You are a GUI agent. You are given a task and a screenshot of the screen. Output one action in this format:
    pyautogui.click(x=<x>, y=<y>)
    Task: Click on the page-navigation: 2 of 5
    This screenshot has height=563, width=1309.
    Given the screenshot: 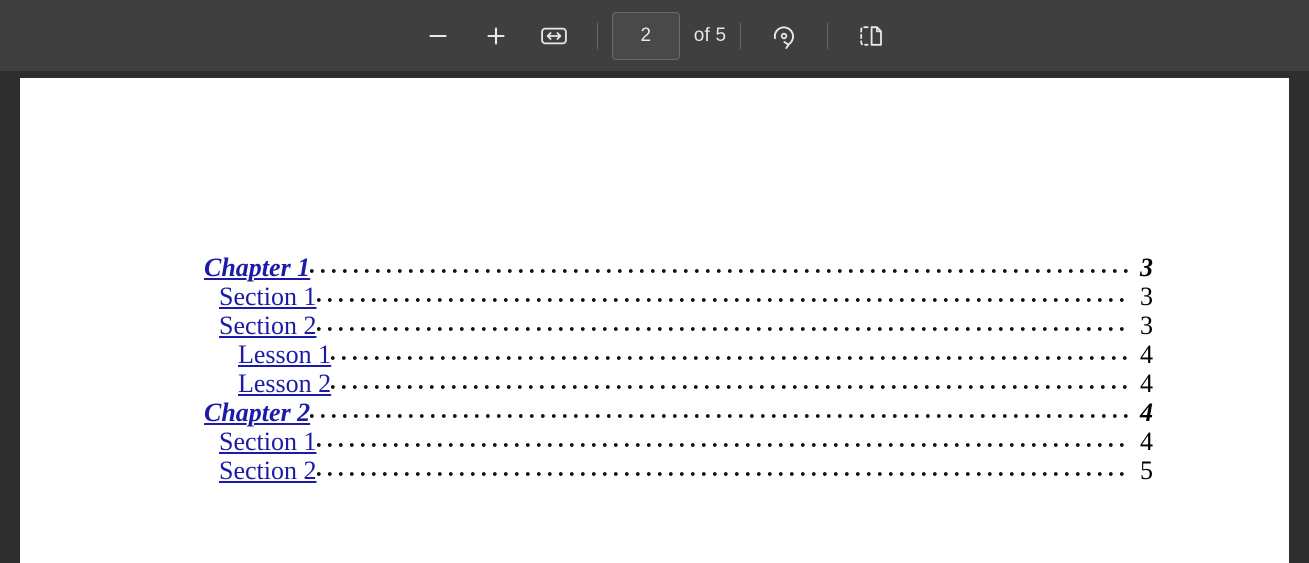 What is the action you would take?
    pyautogui.click(x=669, y=35)
    